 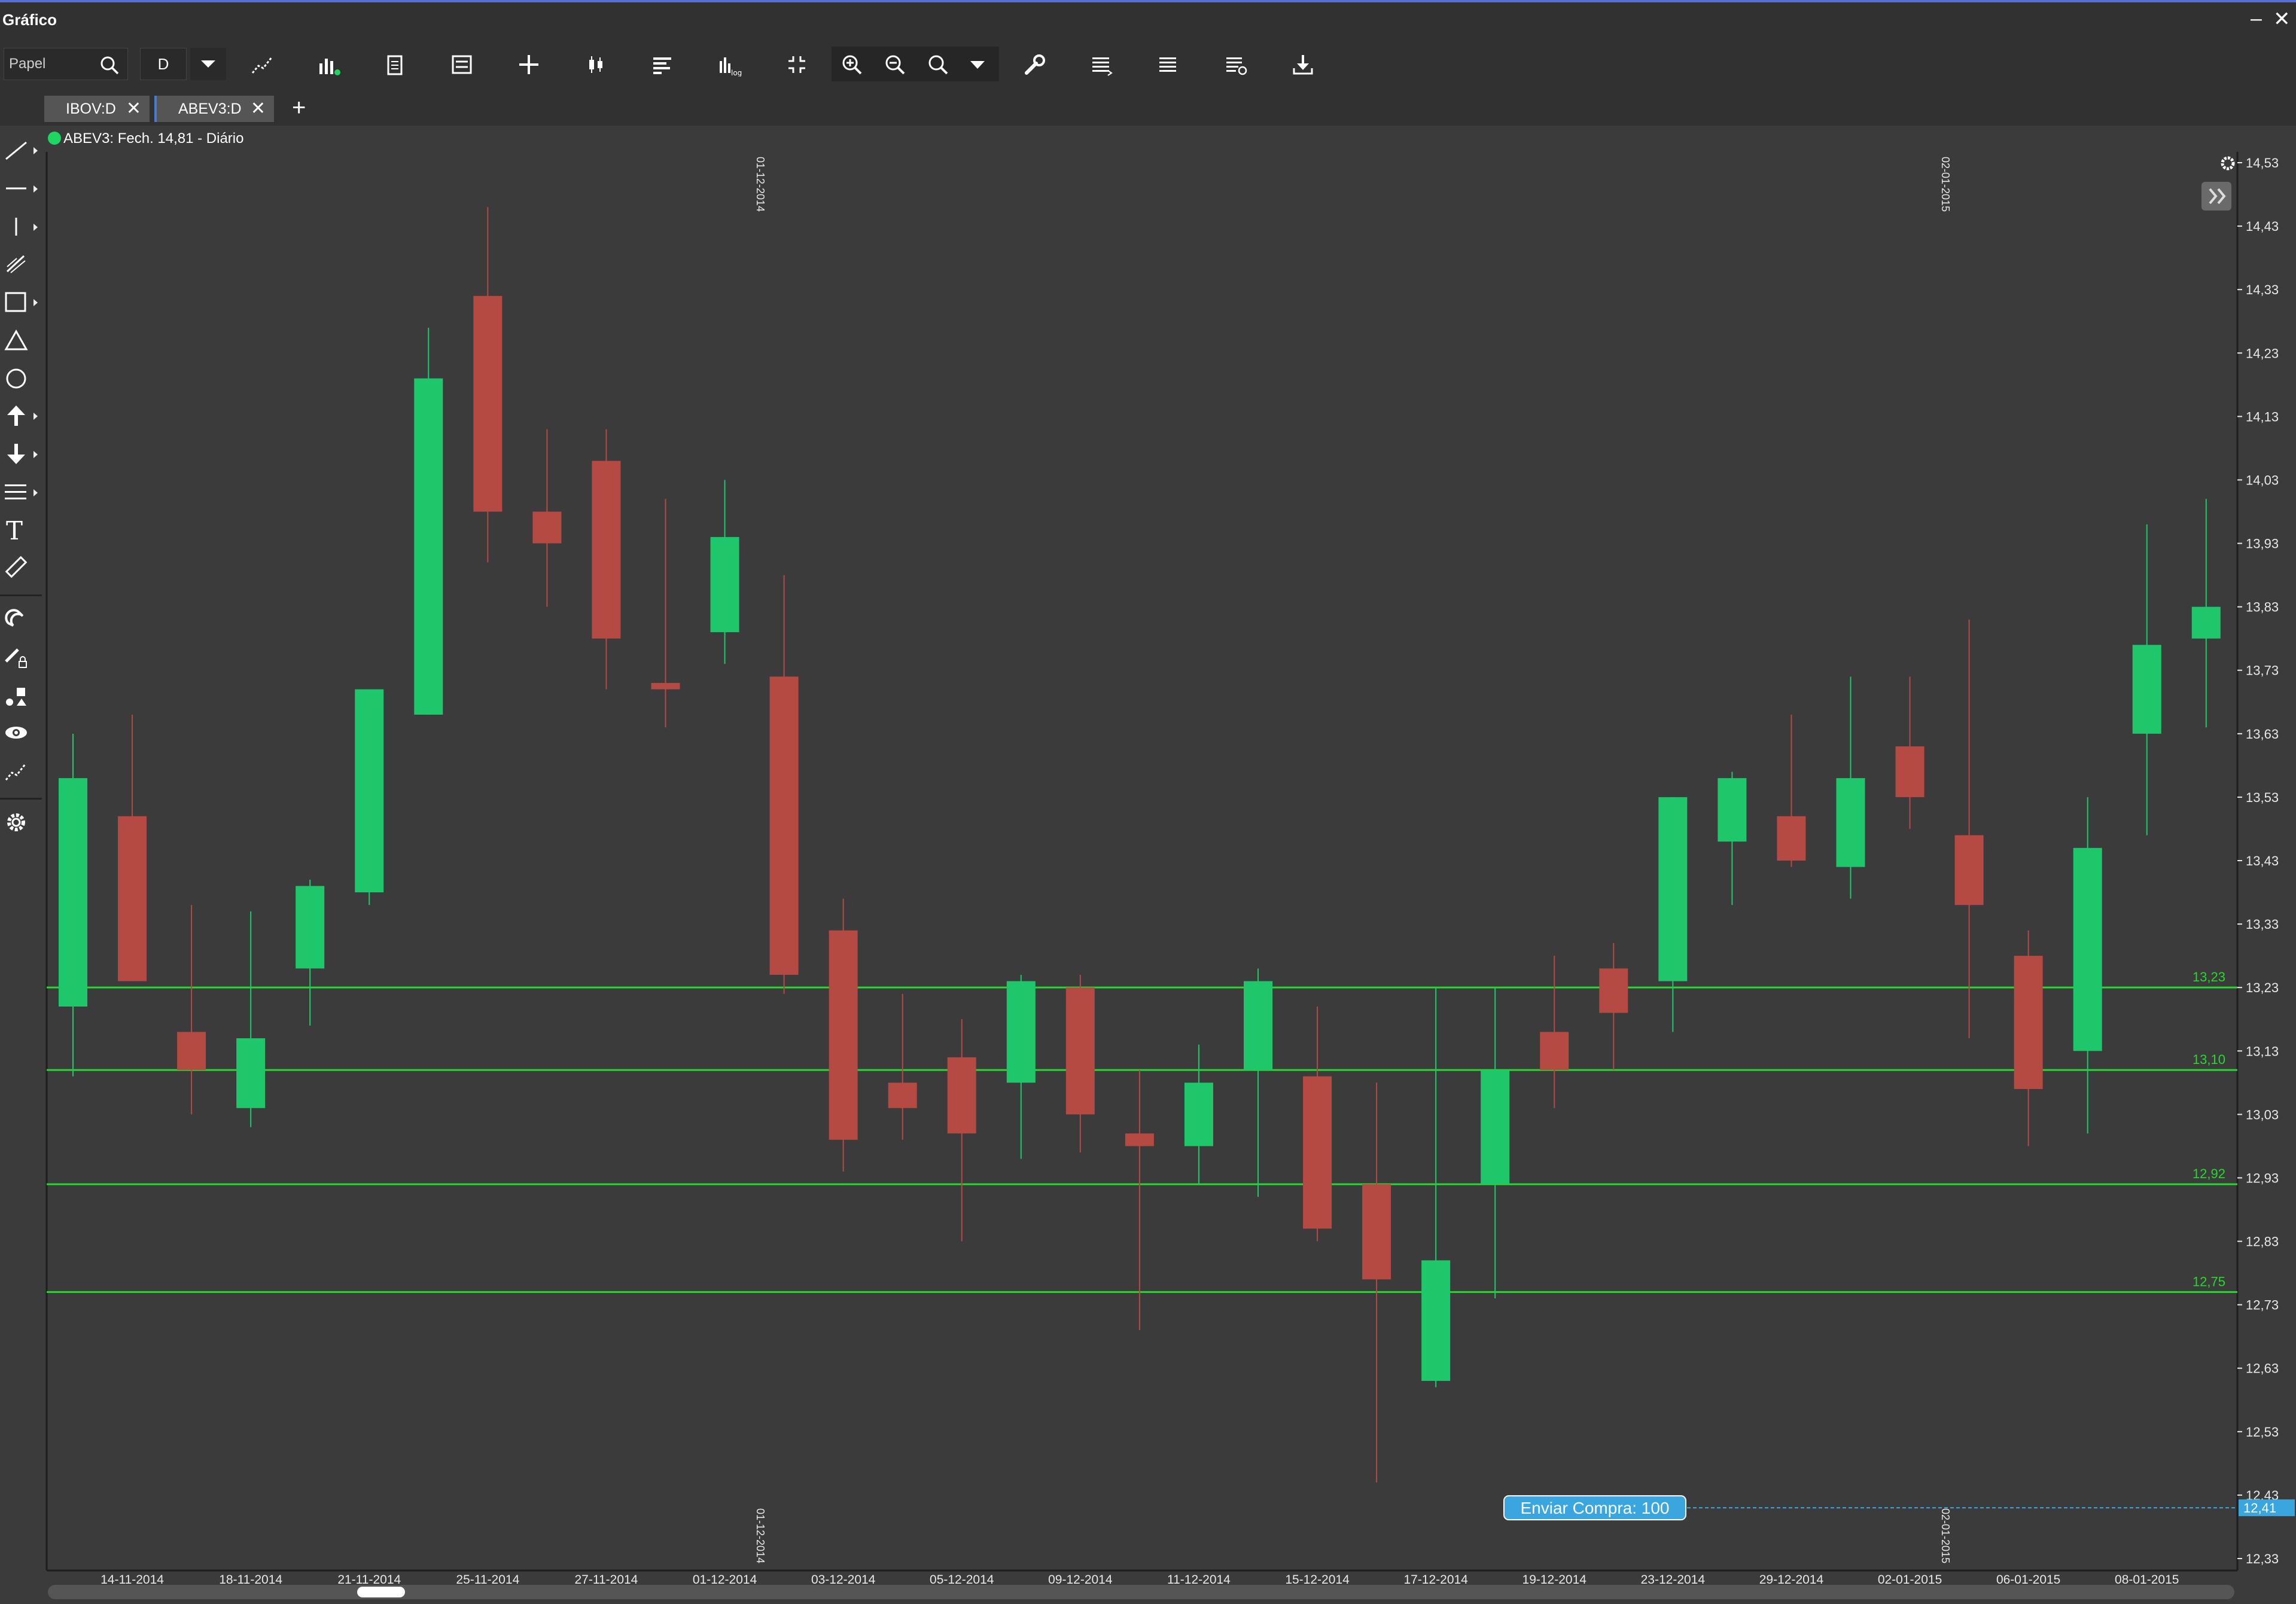 I want to click on support-line-label: 13,10, so click(x=2209, y=1059).